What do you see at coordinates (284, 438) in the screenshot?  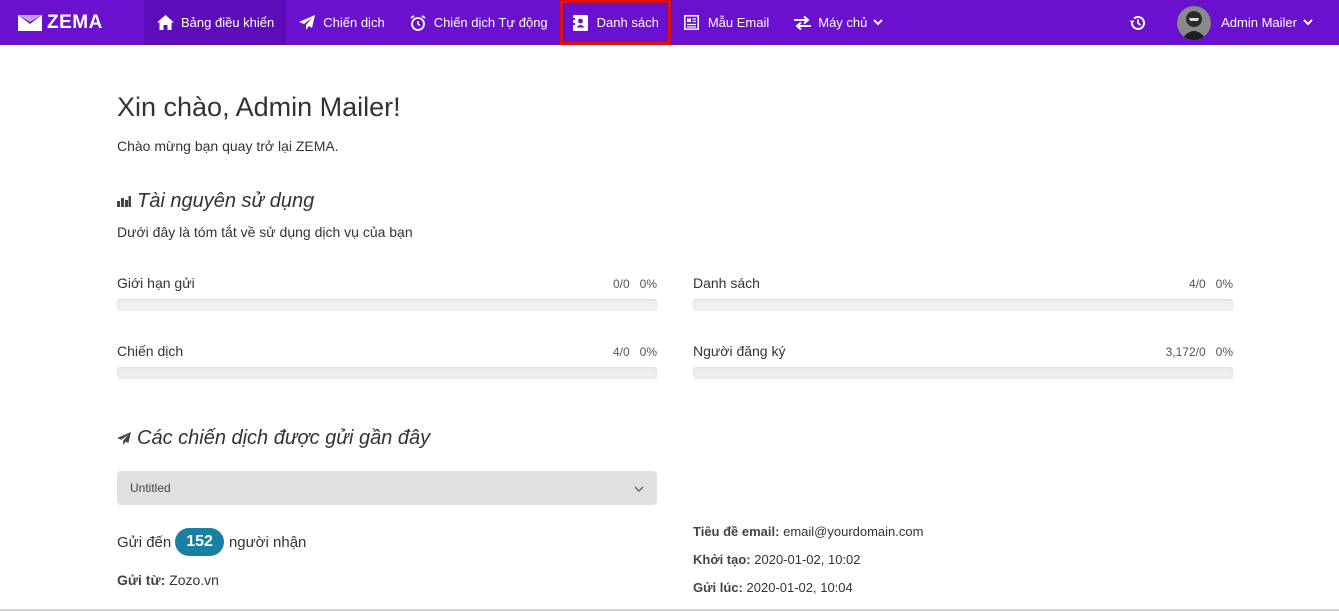 I see `recent-campaigns-heading-text: Các chiến dịch được gửi gần đây` at bounding box center [284, 438].